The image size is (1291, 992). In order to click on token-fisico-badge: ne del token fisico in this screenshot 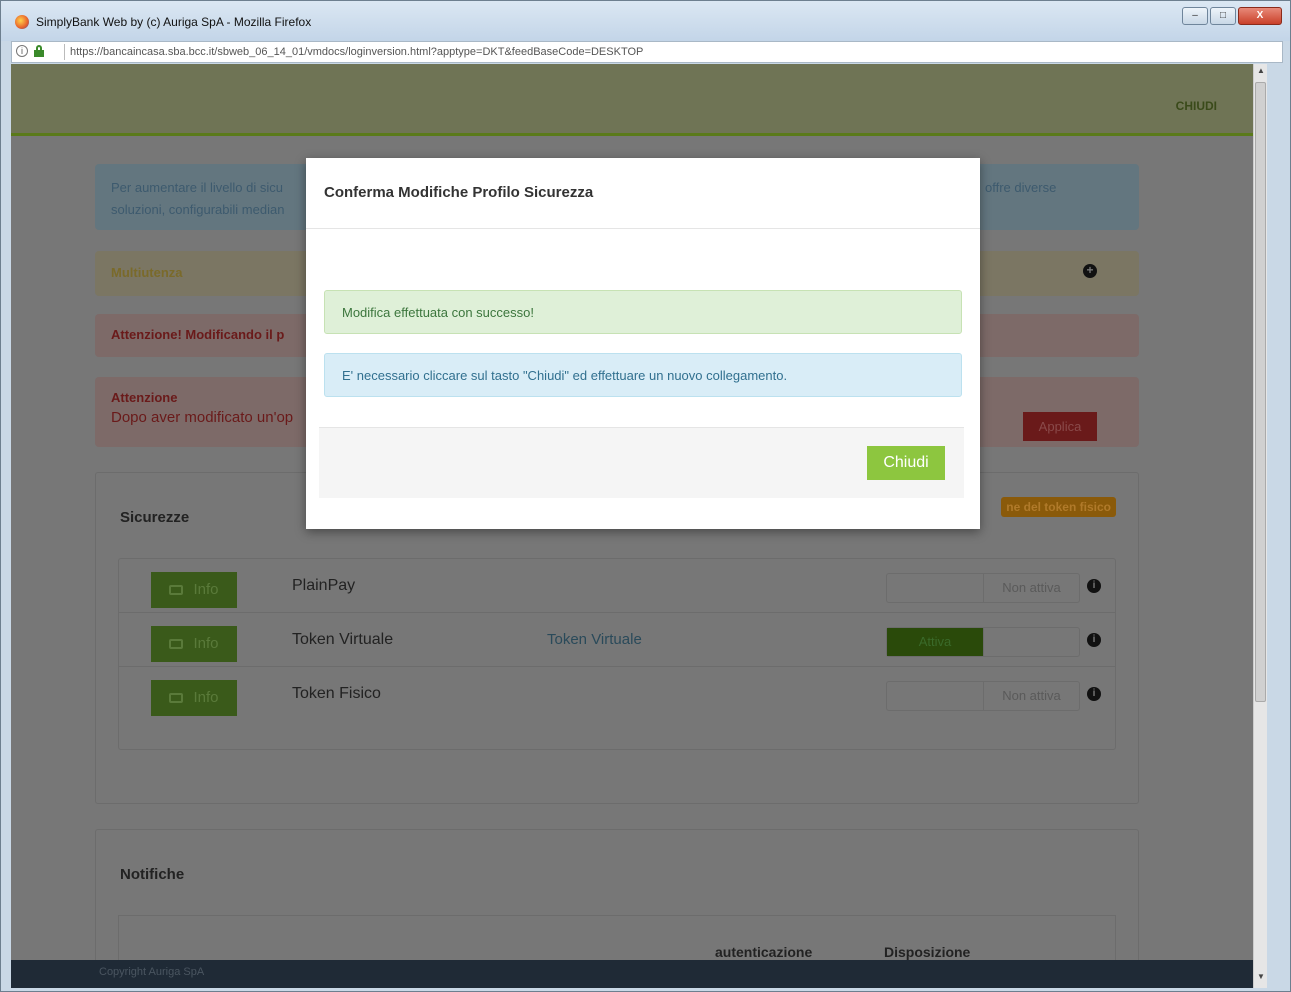, I will do `click(1058, 507)`.